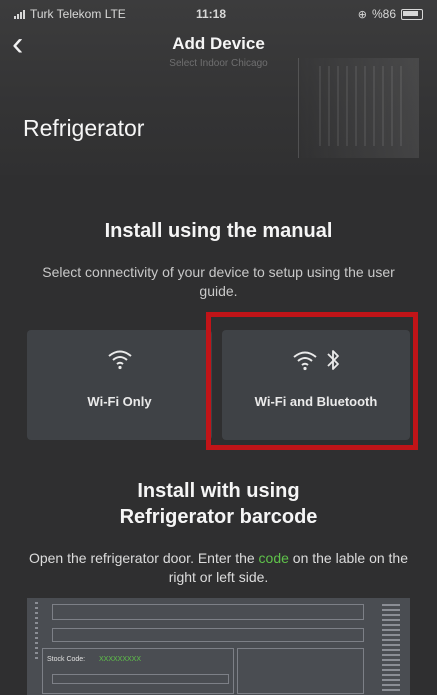 The width and height of the screenshot is (437, 695). I want to click on carrier-label: Turk Telekom LTE, so click(78, 14).